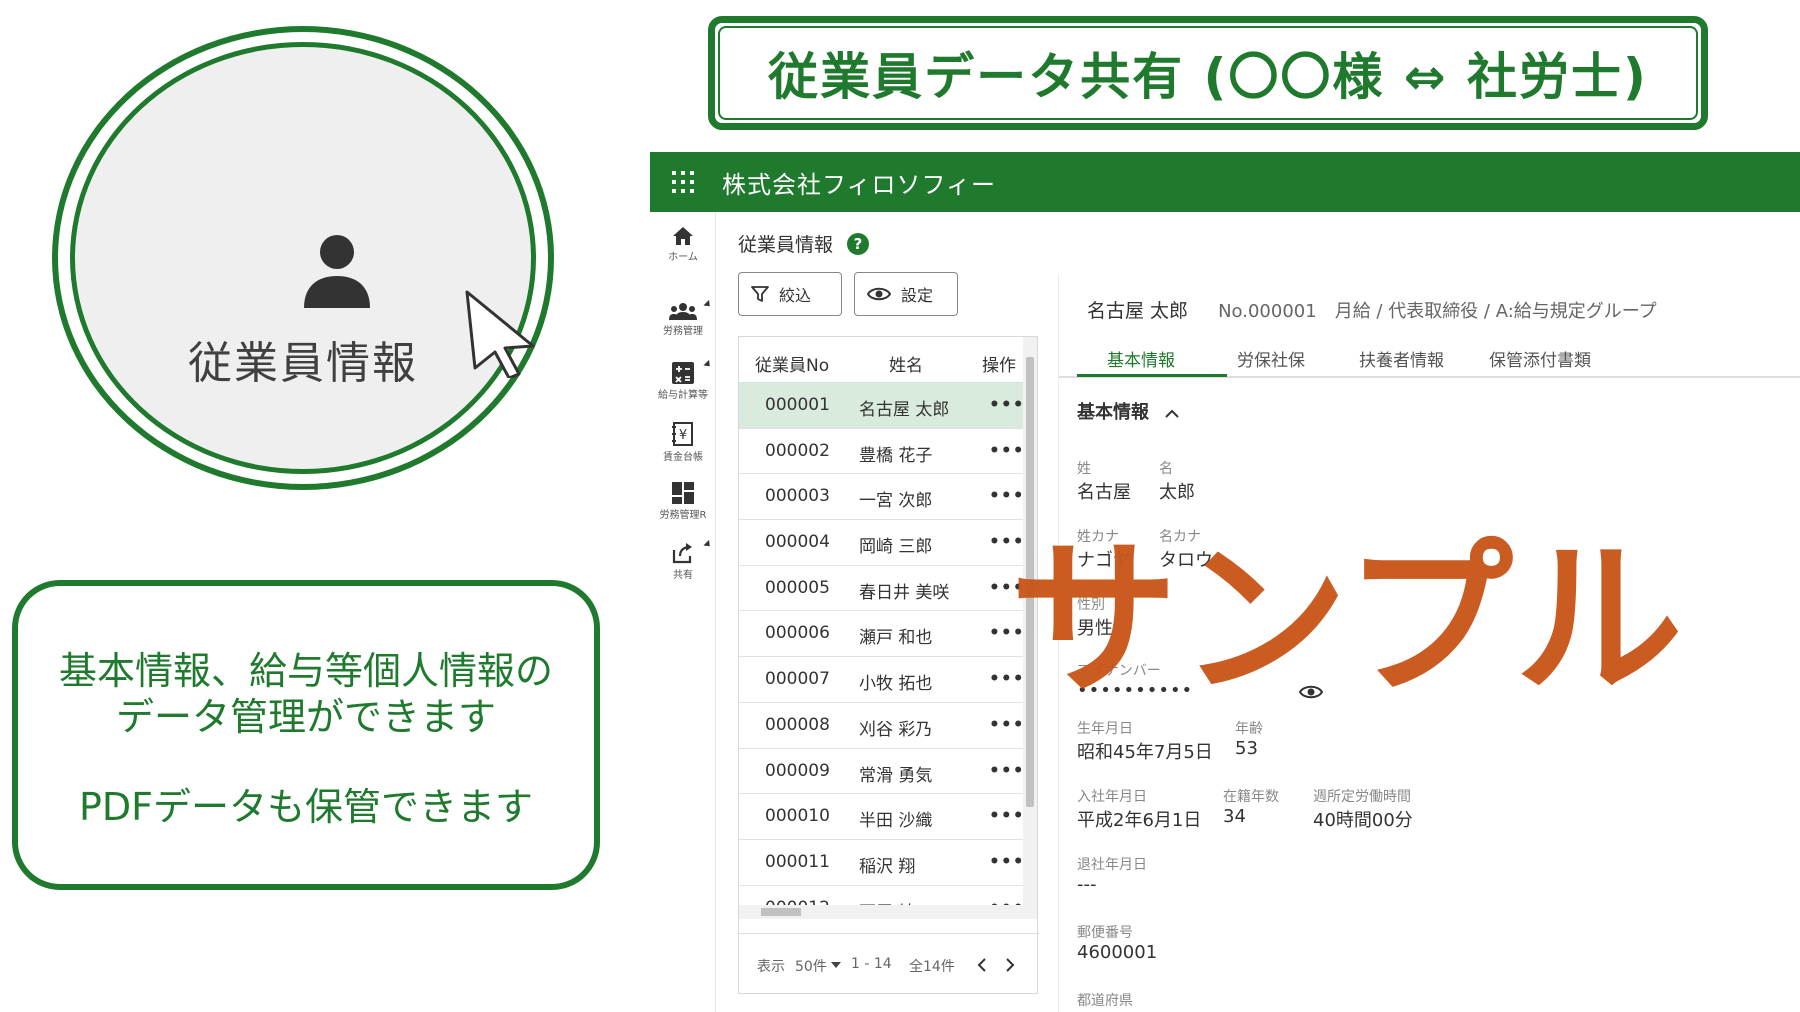 The width and height of the screenshot is (1800, 1012). What do you see at coordinates (1362, 797) in the screenshot?
I see `field-label: 週所定労働時間` at bounding box center [1362, 797].